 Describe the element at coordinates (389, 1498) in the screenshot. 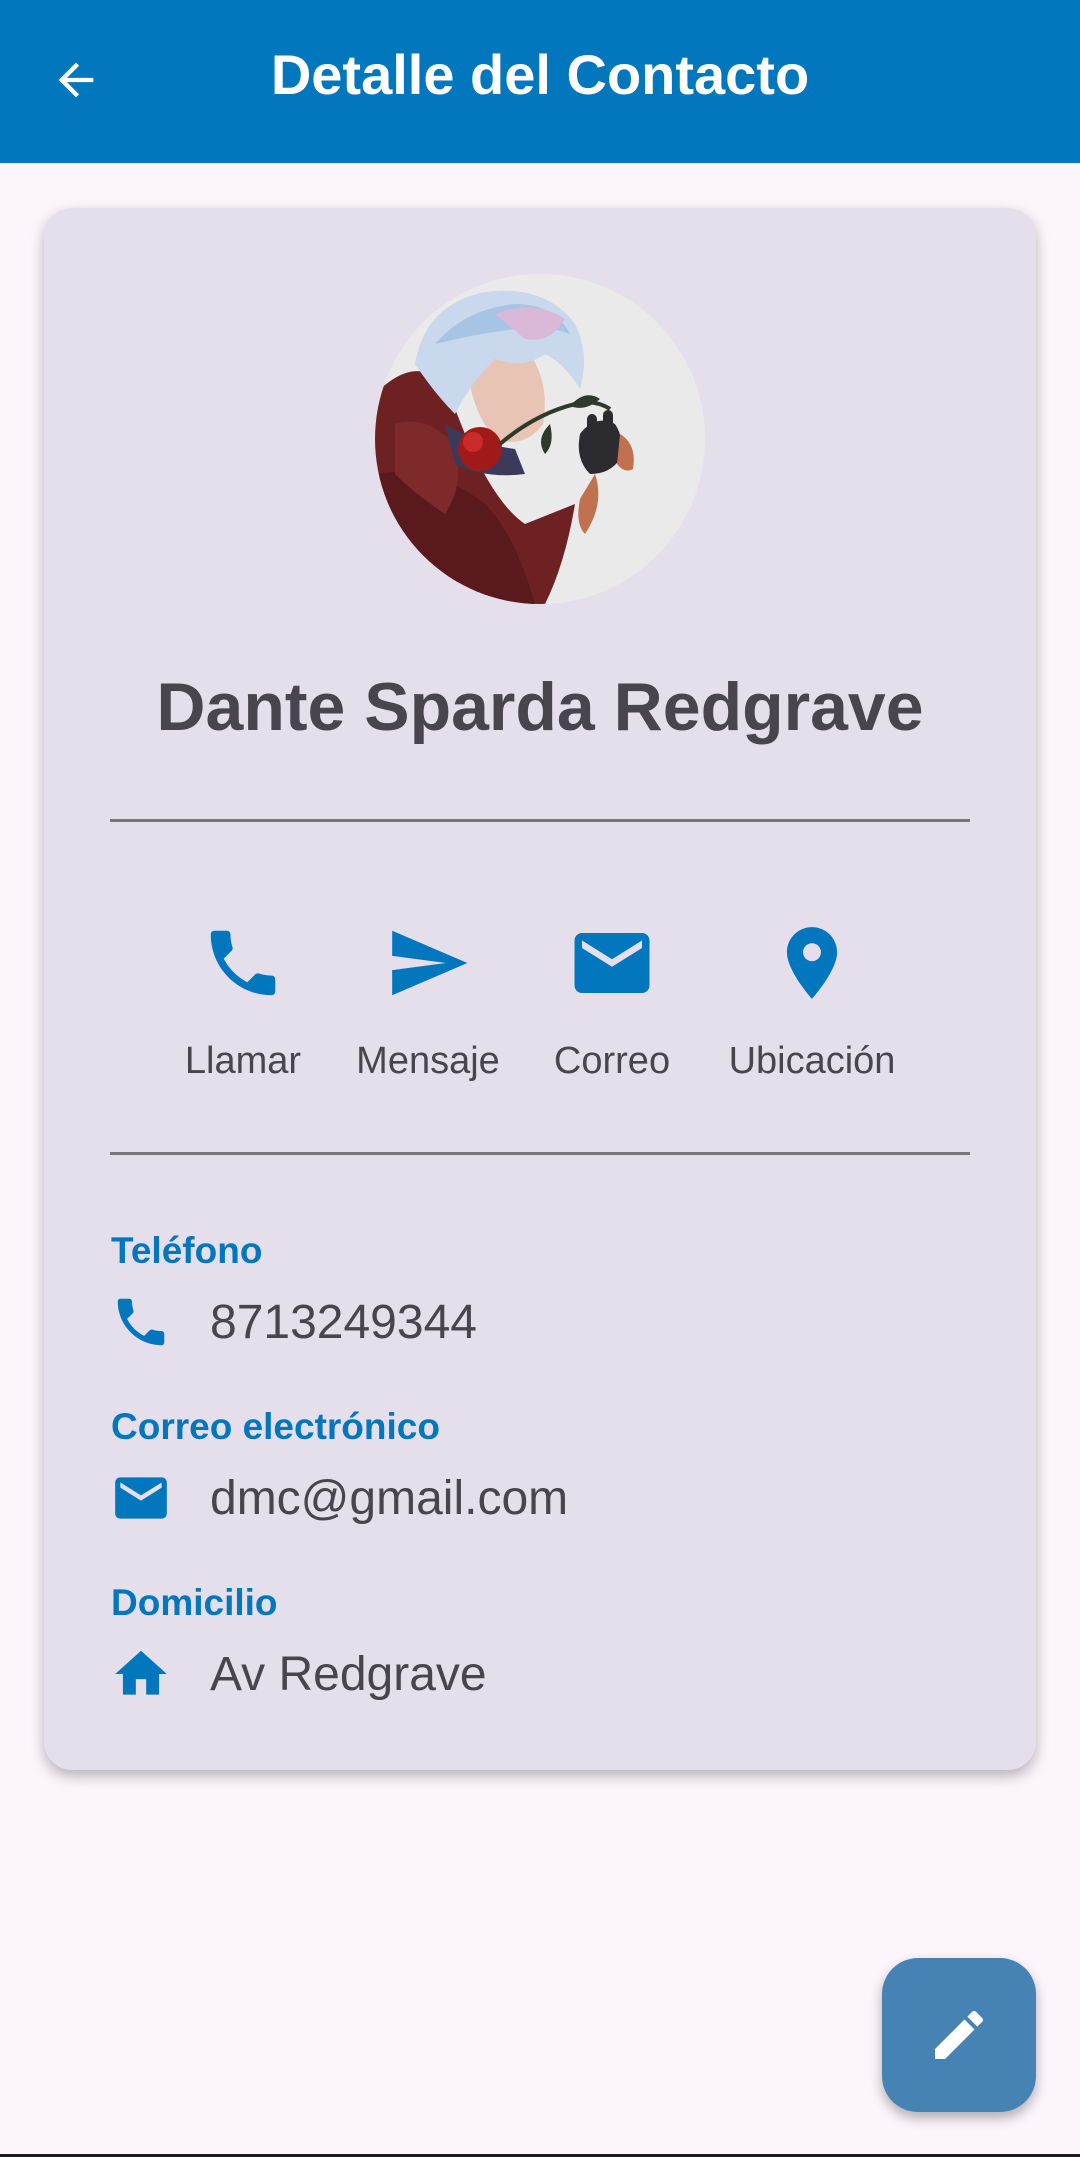

I see `email-value: dmc@gmail.com` at that location.